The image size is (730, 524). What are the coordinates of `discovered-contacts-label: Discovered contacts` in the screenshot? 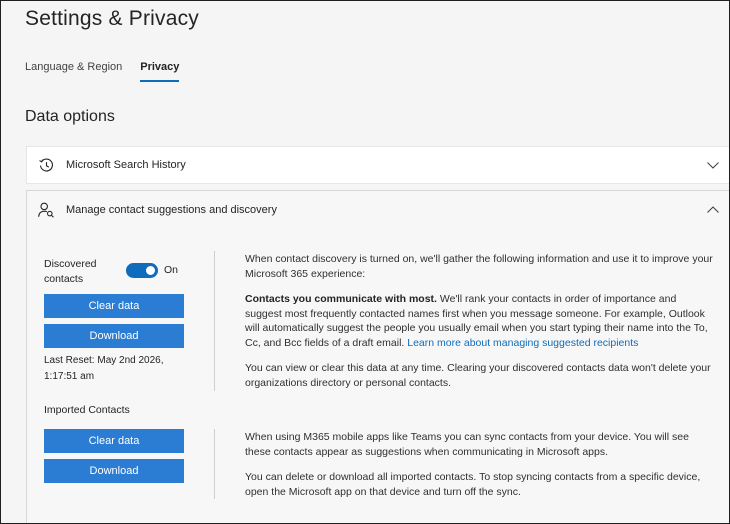 It's located at (70, 271).